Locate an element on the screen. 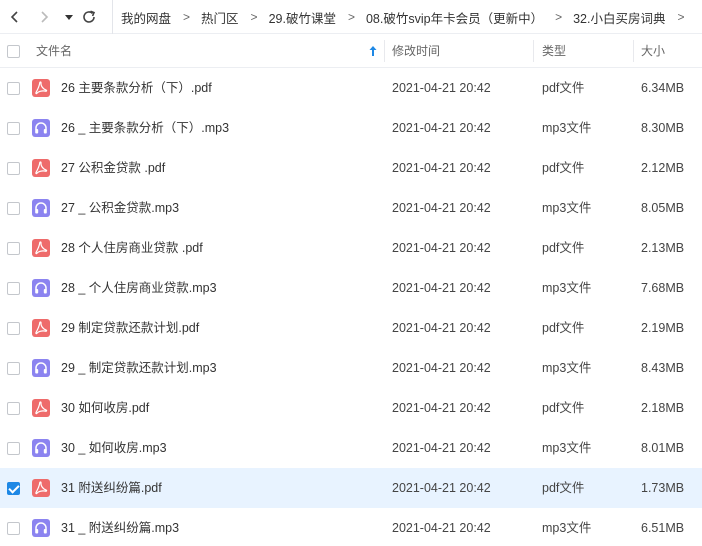  chevron-right-icon is located at coordinates (45, 17).